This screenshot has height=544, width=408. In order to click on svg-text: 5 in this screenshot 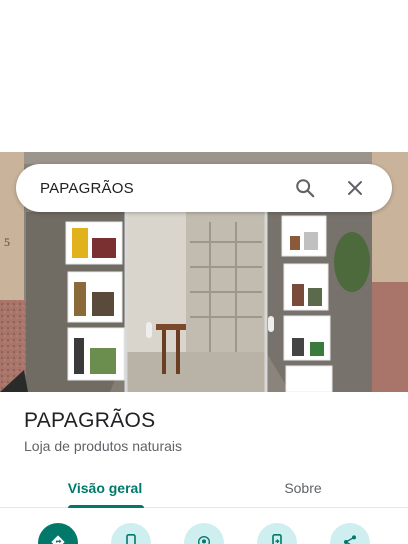, I will do `click(7, 242)`.